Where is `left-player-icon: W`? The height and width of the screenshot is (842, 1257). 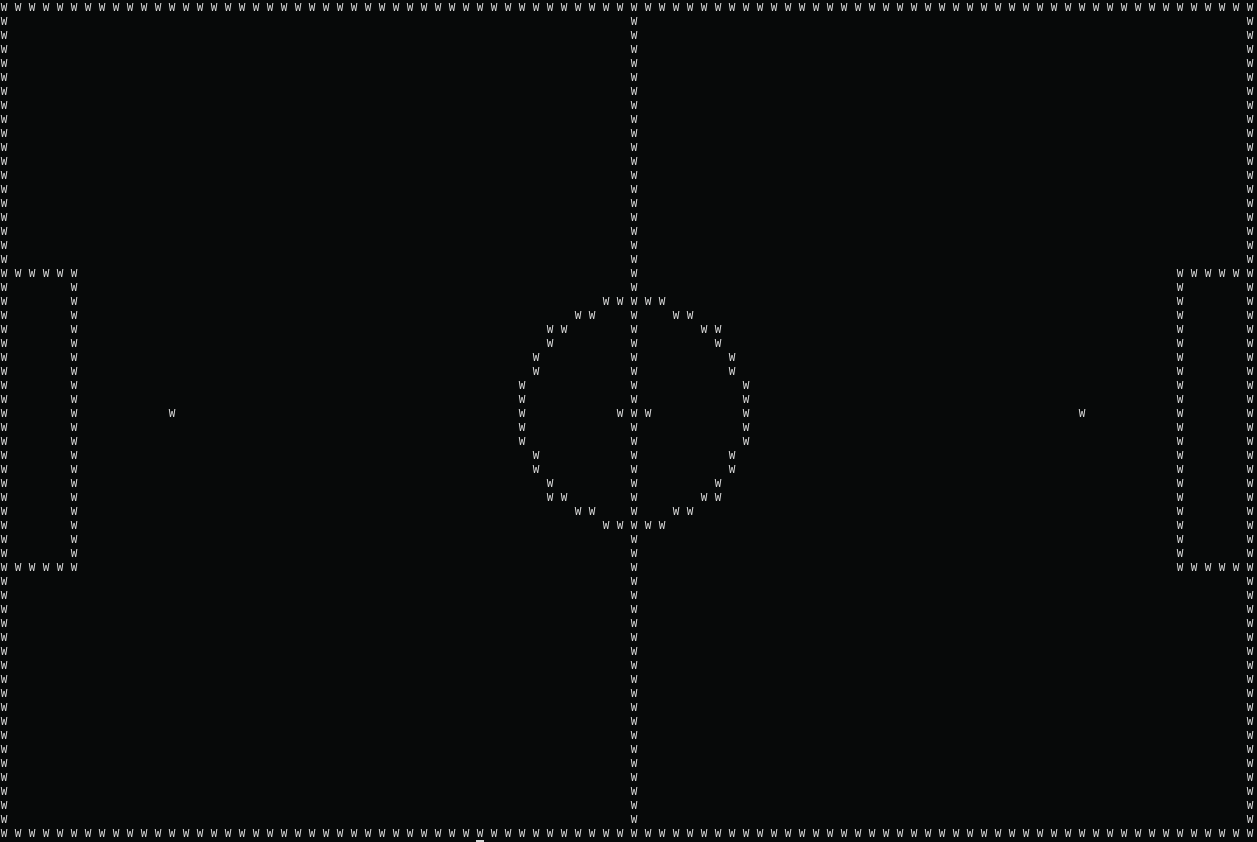
left-player-icon: W is located at coordinates (172, 413).